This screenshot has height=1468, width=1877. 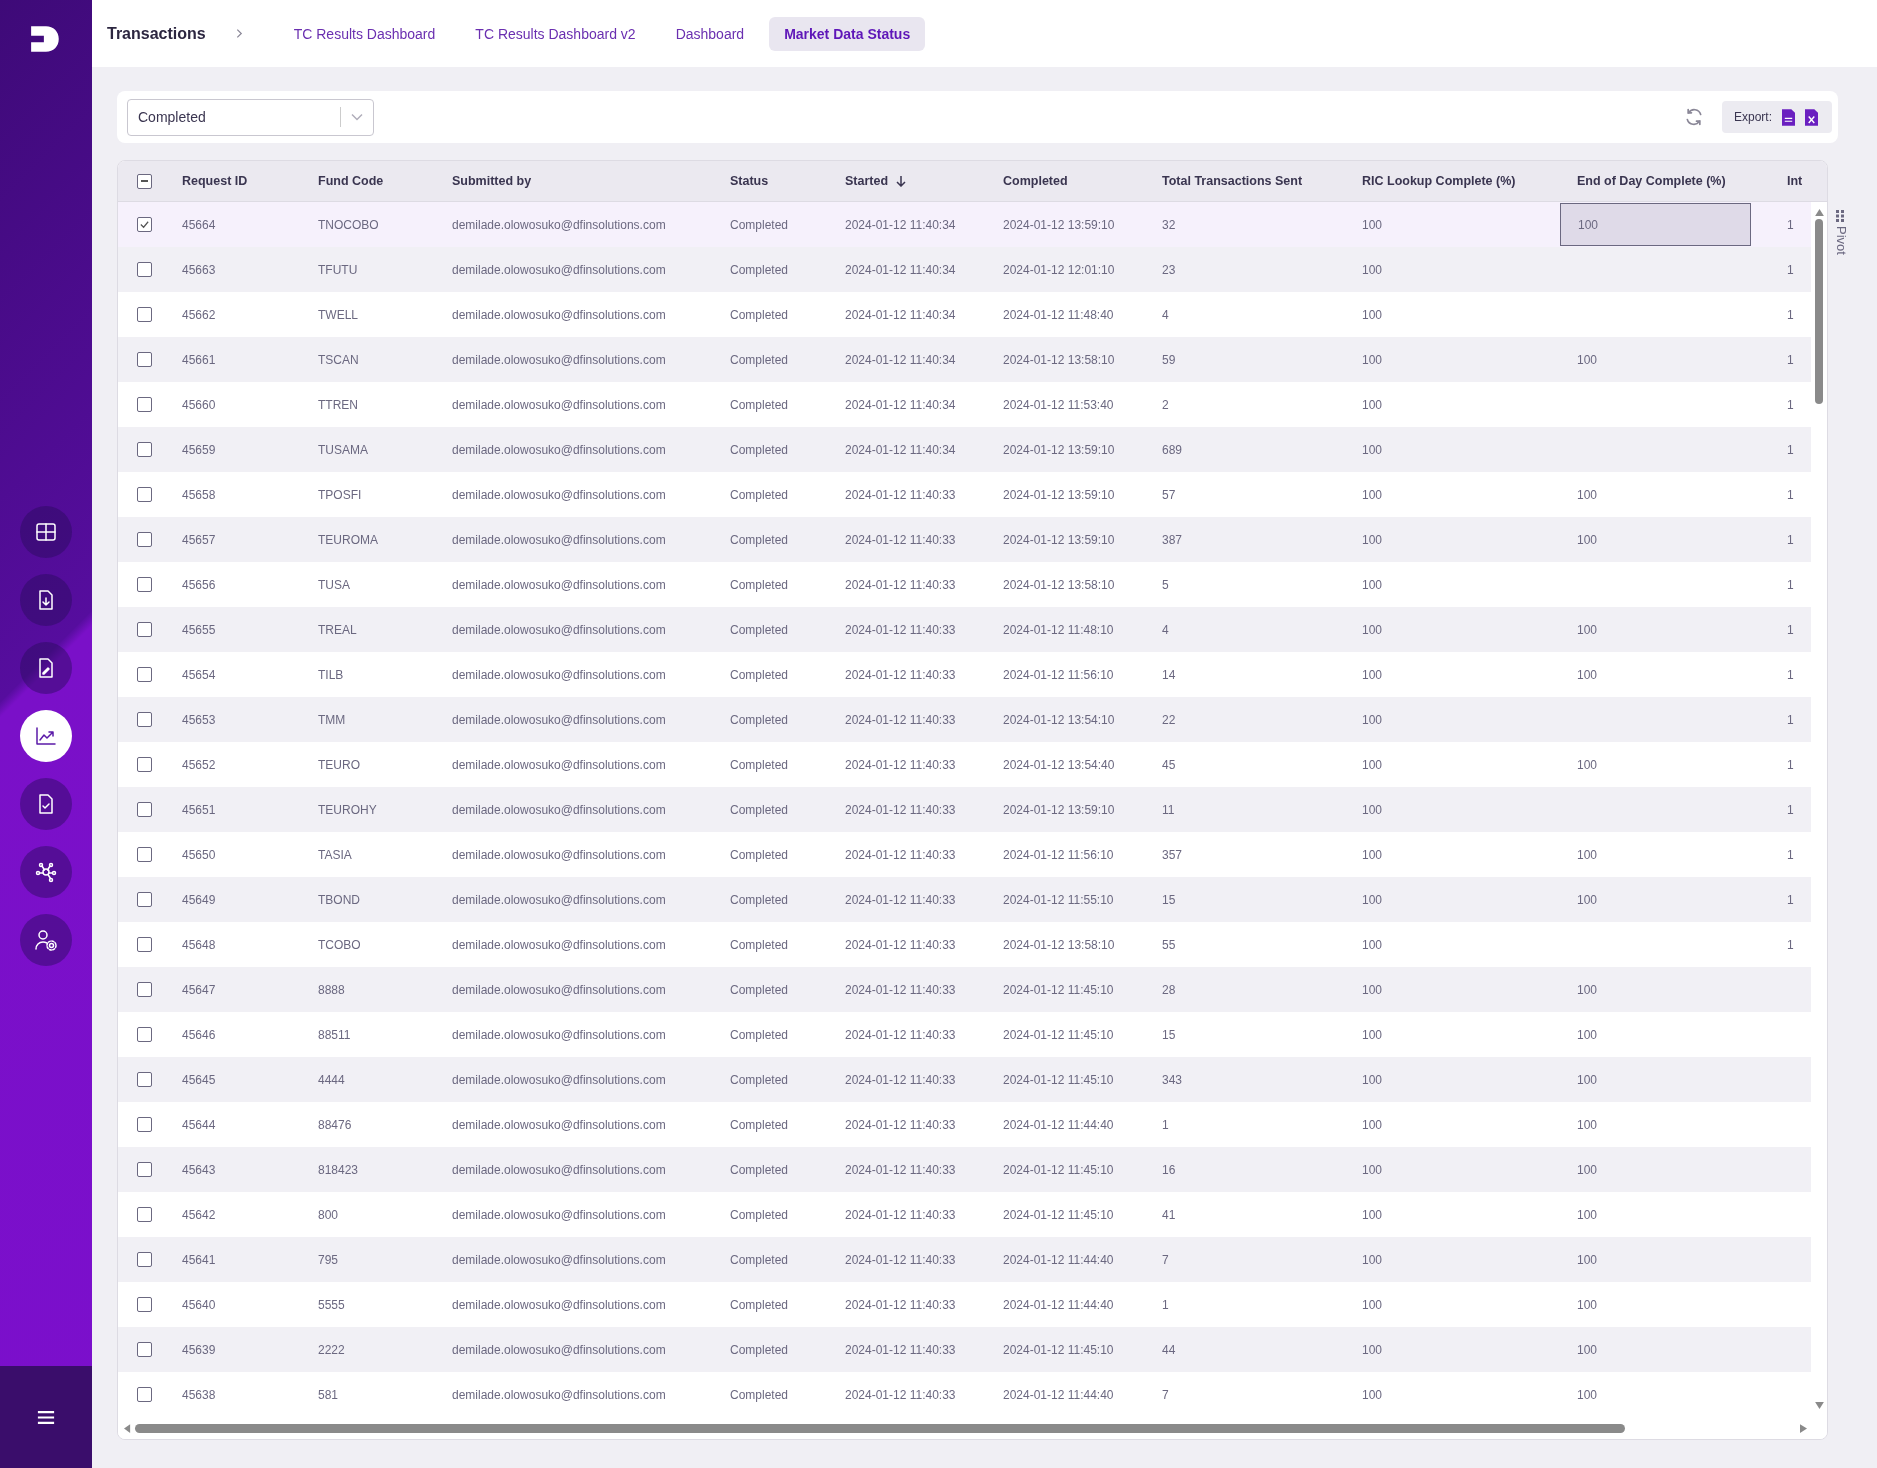 What do you see at coordinates (1058, 1349) in the screenshot?
I see `table-cell: 2024-01-12 11:45:10` at bounding box center [1058, 1349].